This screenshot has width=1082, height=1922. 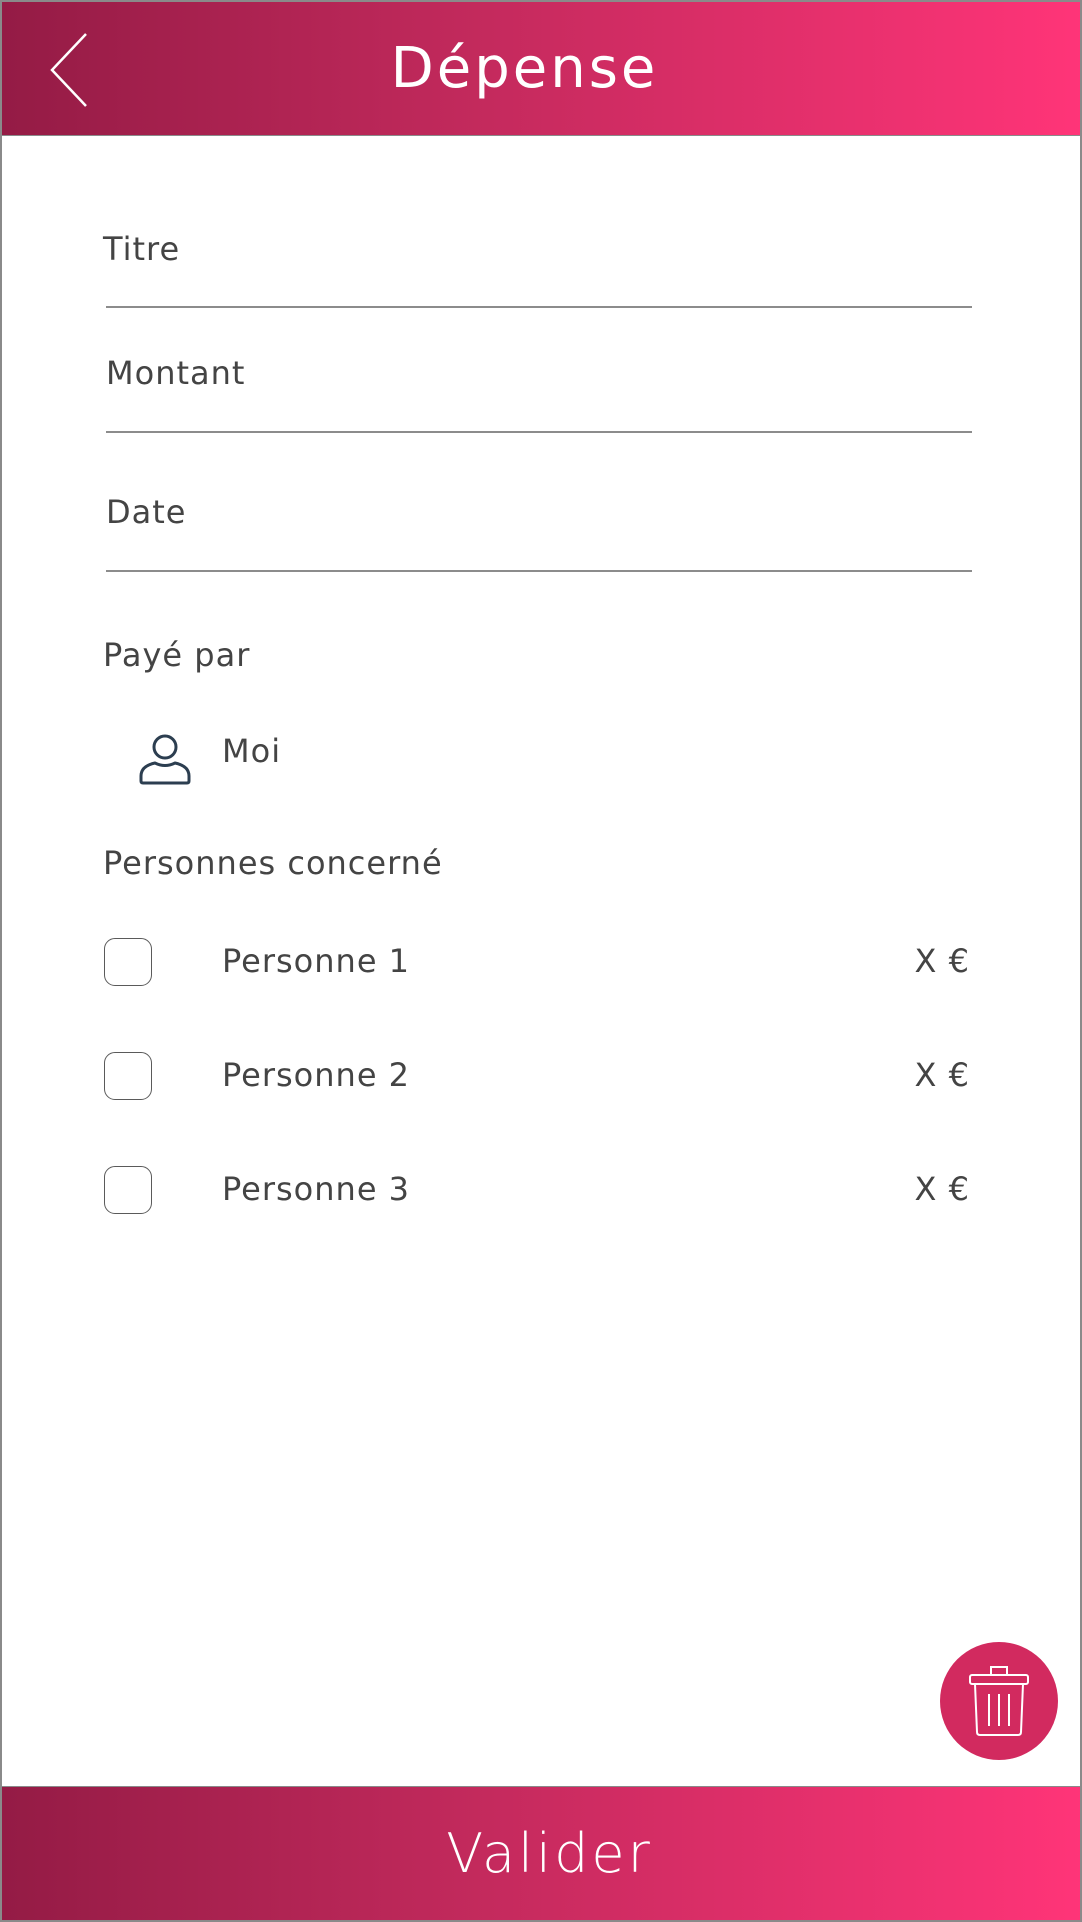 What do you see at coordinates (524, 68) in the screenshot?
I see `page-title: Dépense` at bounding box center [524, 68].